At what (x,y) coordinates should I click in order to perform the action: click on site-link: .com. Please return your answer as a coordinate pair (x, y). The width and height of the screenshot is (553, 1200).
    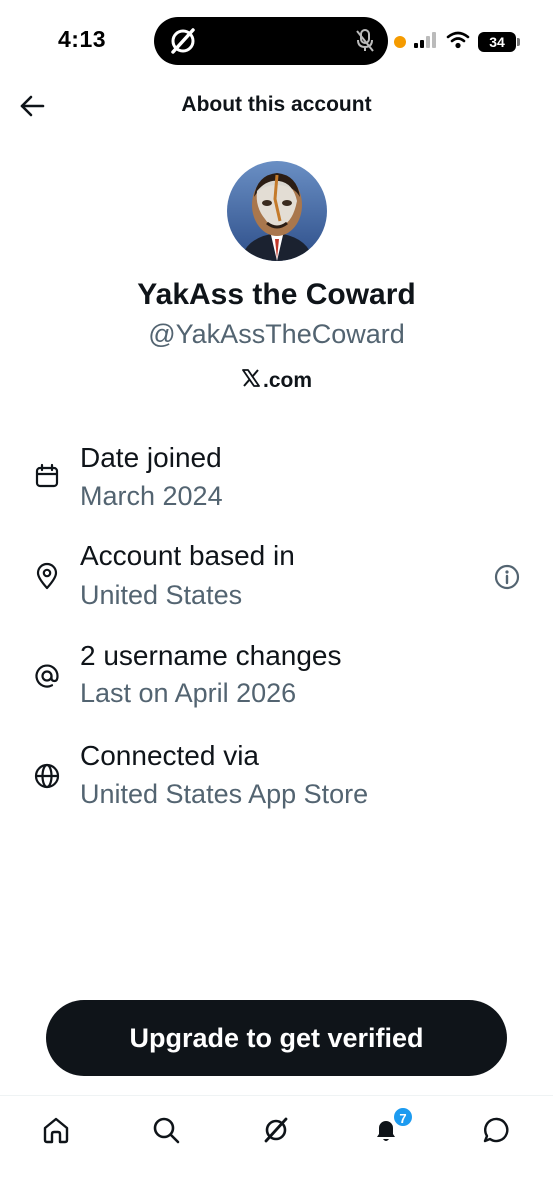
    Looking at the image, I should click on (276, 380).